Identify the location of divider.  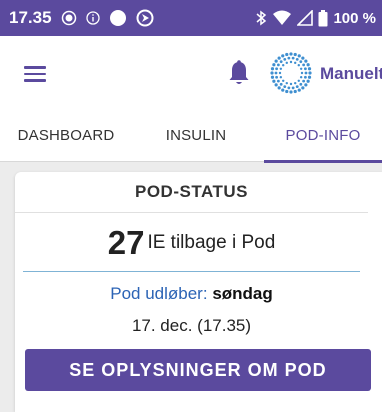
(191, 271).